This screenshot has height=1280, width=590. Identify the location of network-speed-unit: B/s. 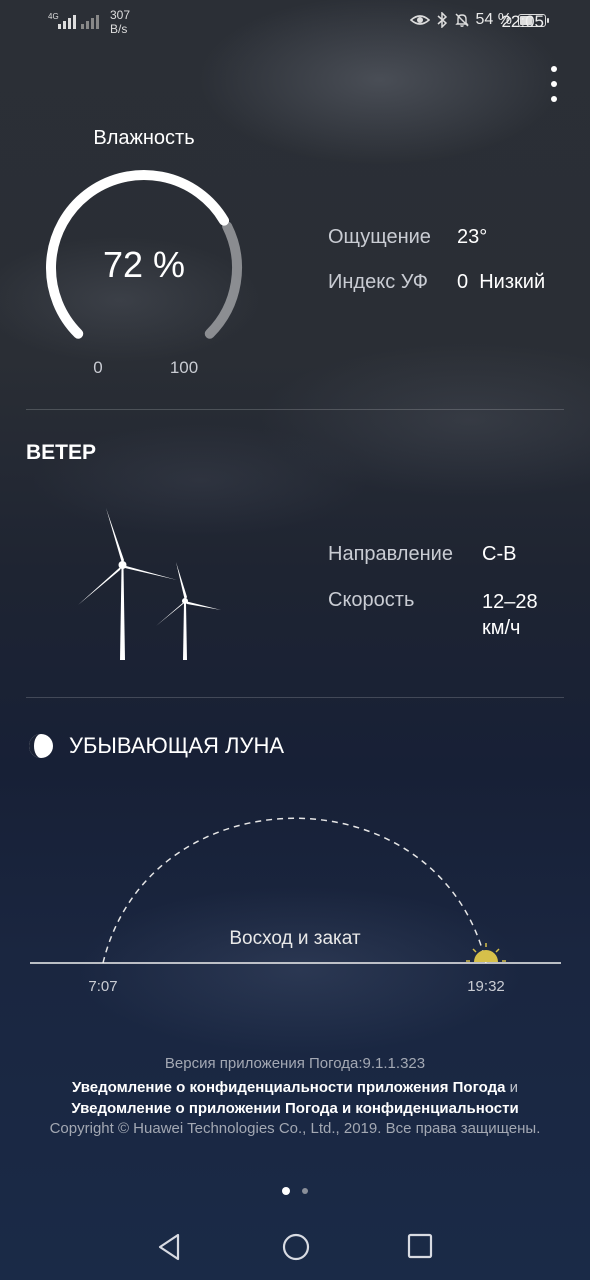
(119, 29).